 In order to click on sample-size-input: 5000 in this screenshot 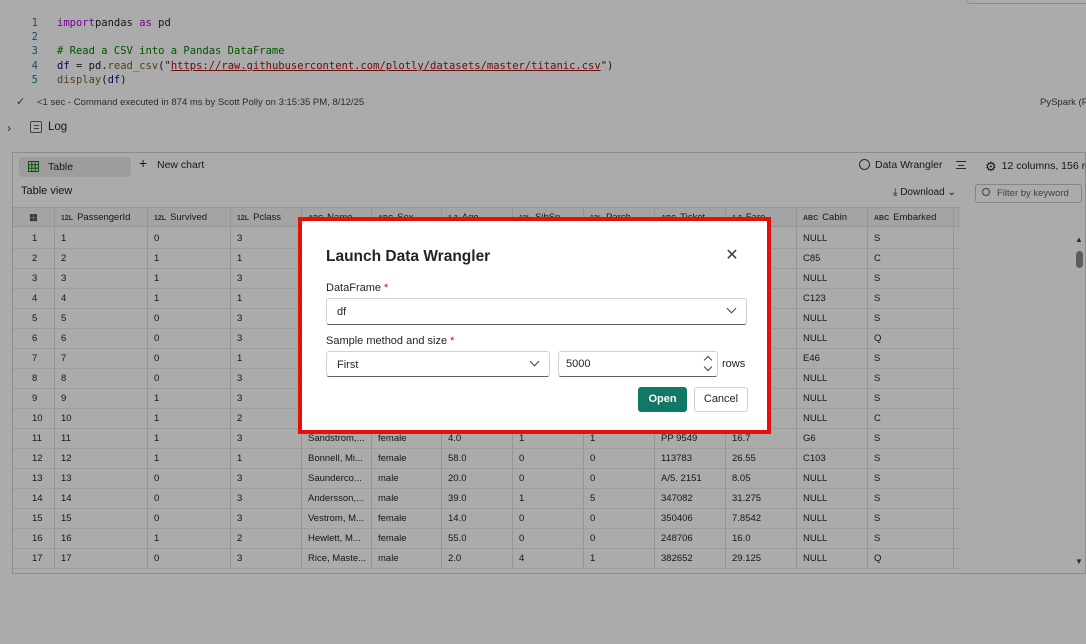, I will do `click(638, 364)`.